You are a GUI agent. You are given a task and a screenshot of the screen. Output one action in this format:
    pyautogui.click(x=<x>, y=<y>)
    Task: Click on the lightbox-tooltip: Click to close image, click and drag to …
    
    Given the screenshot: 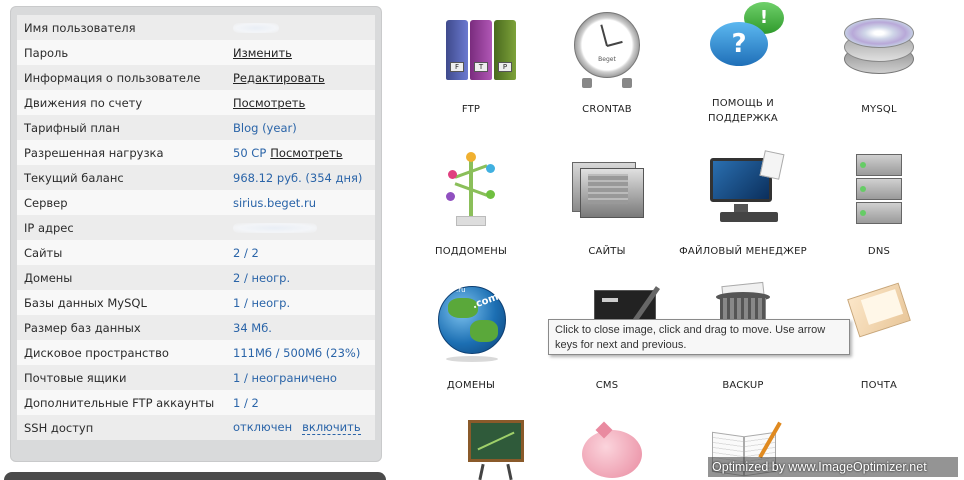 What is the action you would take?
    pyautogui.click(x=699, y=337)
    